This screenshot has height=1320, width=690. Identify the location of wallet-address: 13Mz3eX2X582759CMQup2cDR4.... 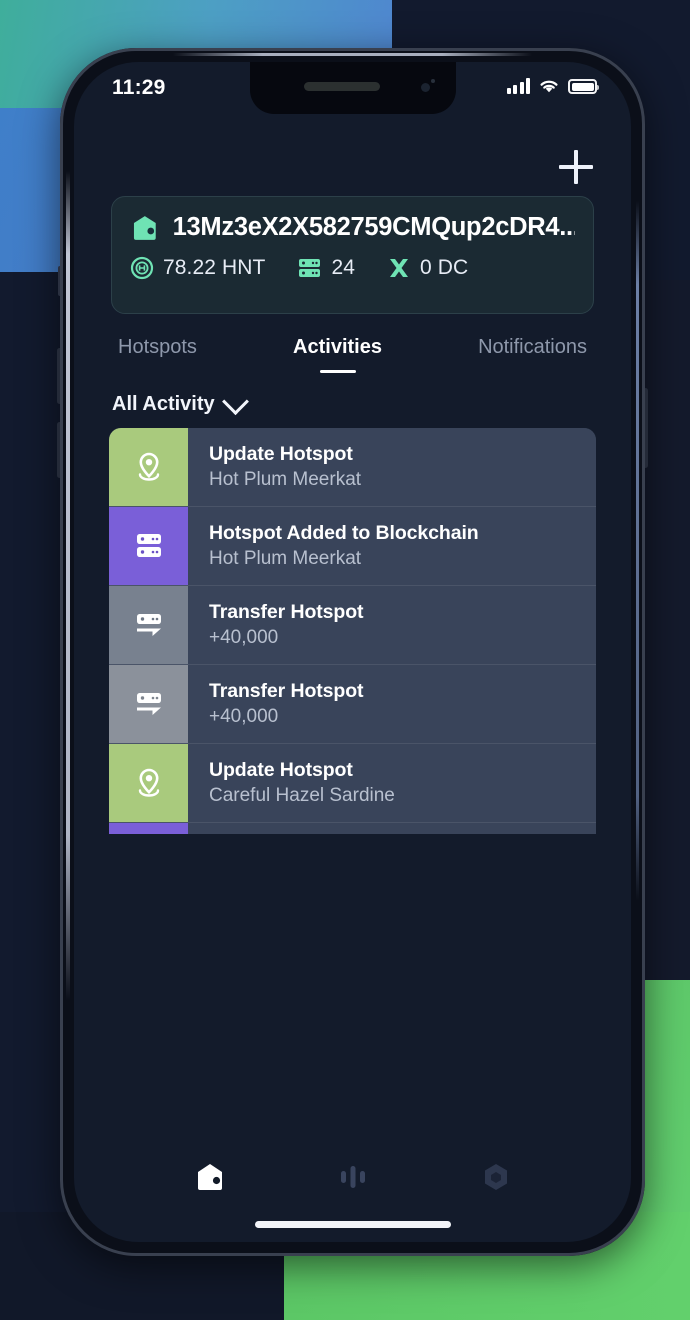
(373, 227).